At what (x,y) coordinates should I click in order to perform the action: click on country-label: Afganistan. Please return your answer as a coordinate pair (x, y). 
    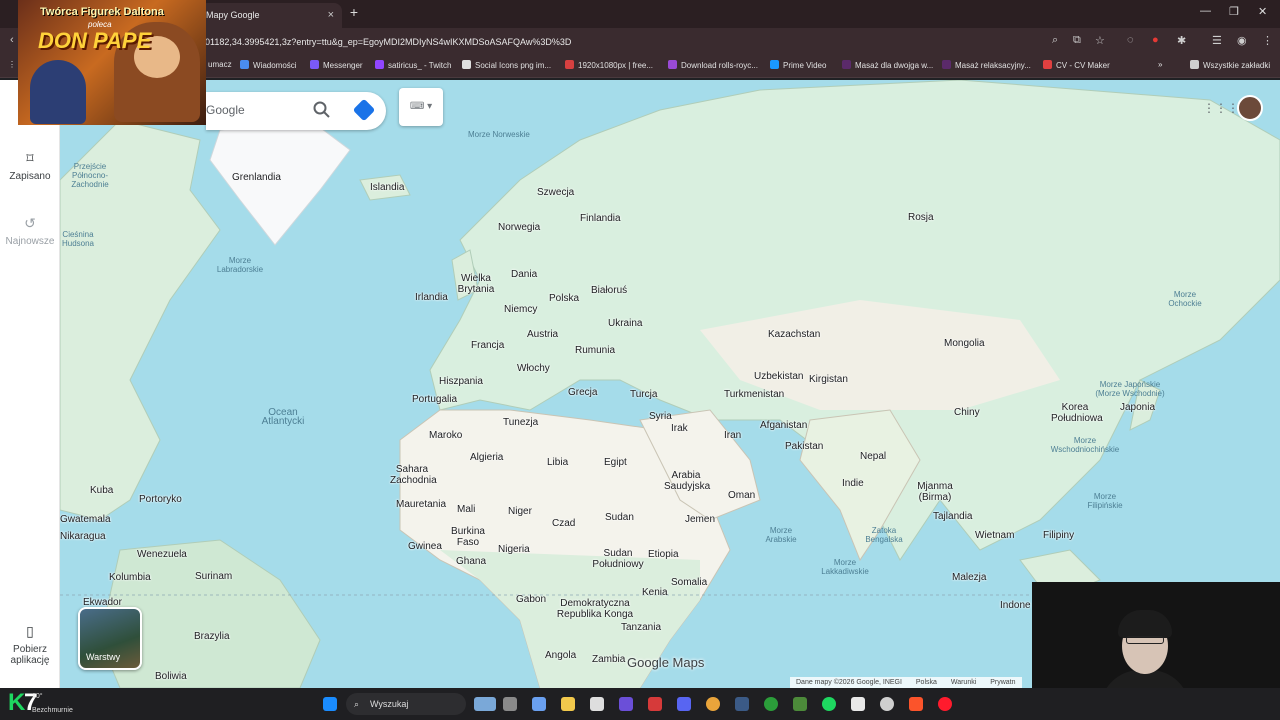
    Looking at the image, I should click on (784, 425).